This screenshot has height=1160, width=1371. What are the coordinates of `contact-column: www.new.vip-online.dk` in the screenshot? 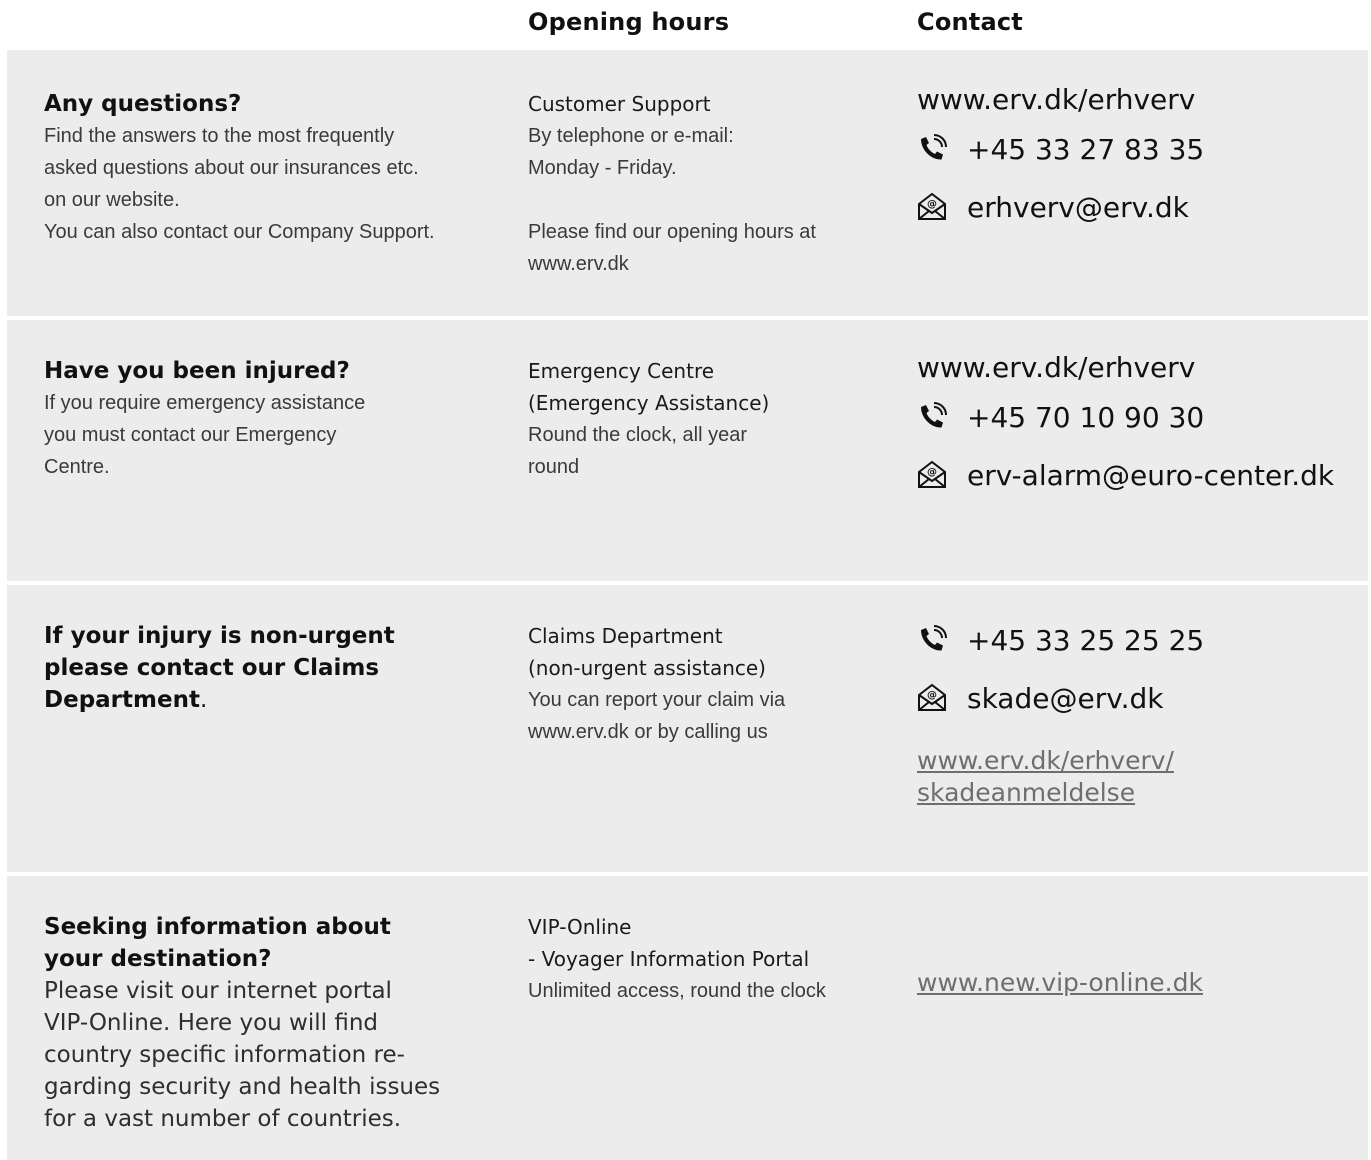 It's located at (1142, 983).